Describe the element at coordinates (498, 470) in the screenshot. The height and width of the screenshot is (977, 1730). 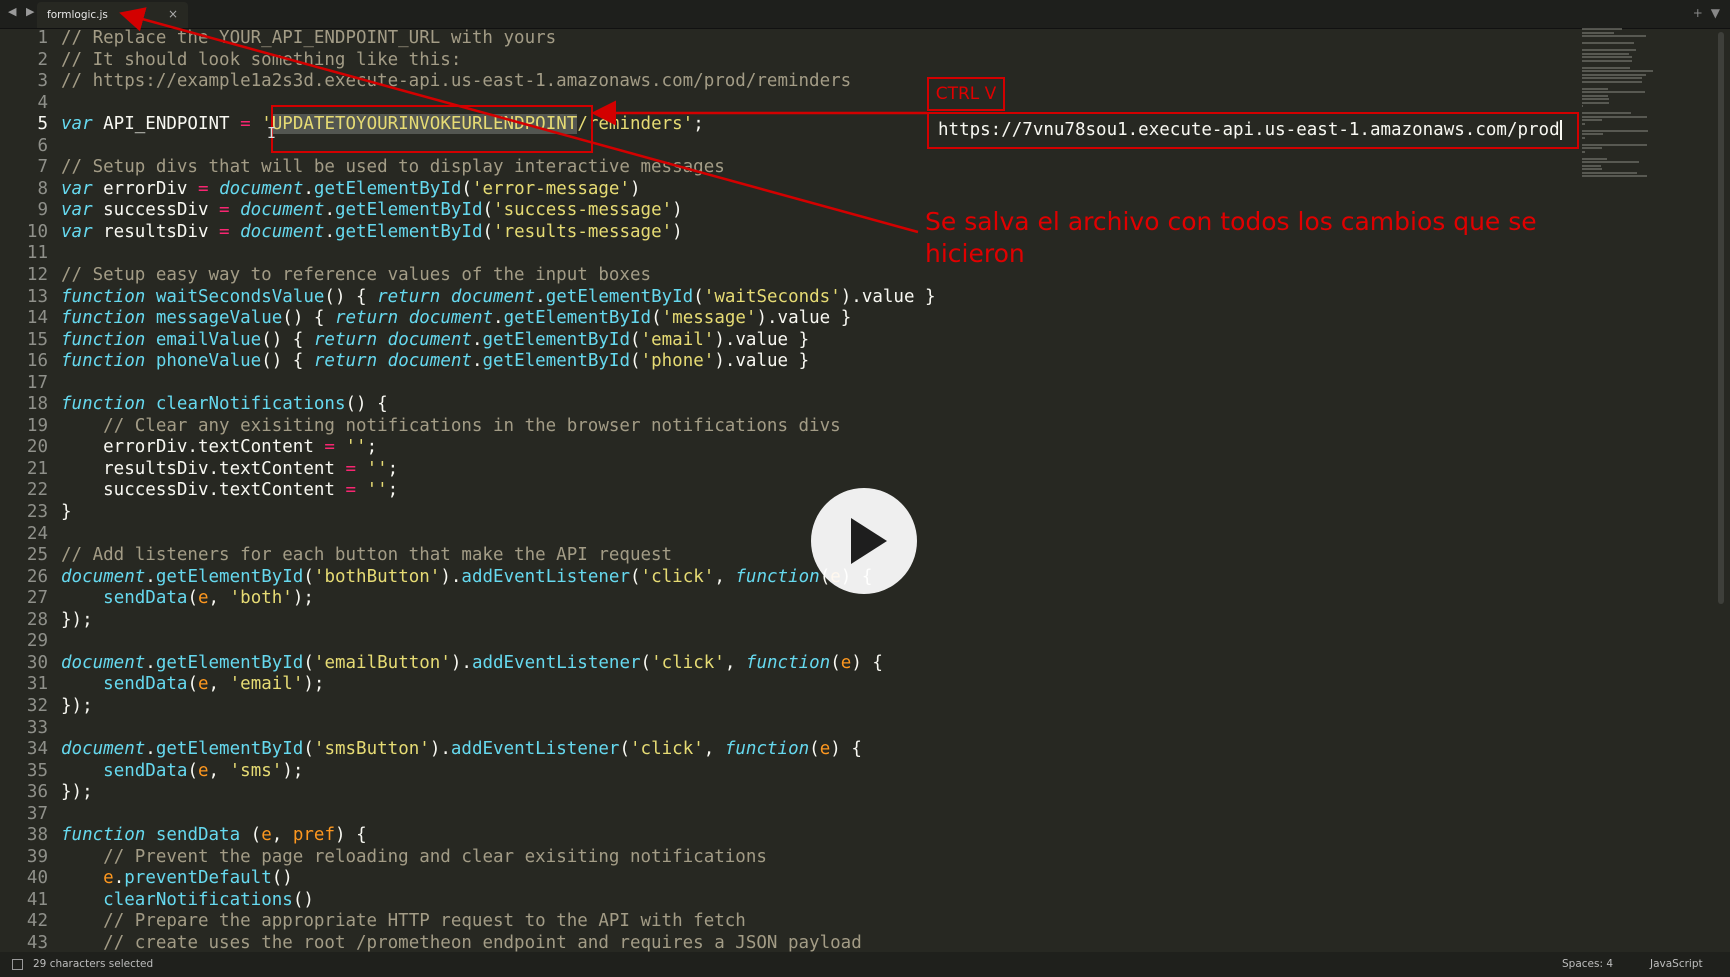
I see `code-line: resultsDiv.textContent = '';` at that location.